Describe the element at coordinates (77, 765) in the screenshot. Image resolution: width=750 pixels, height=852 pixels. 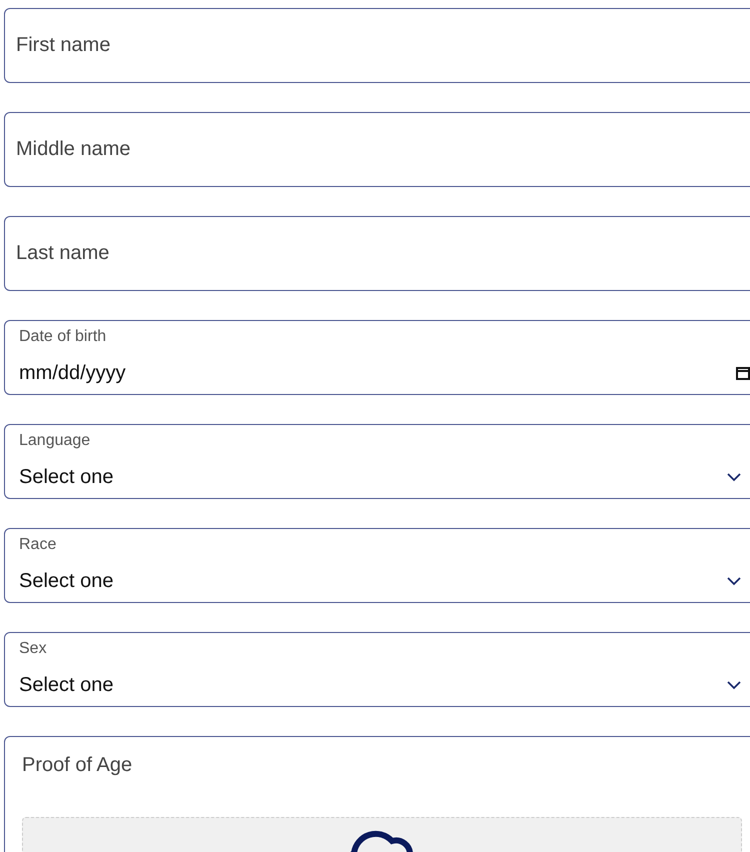
I see `upload-title: Proof of Age` at that location.